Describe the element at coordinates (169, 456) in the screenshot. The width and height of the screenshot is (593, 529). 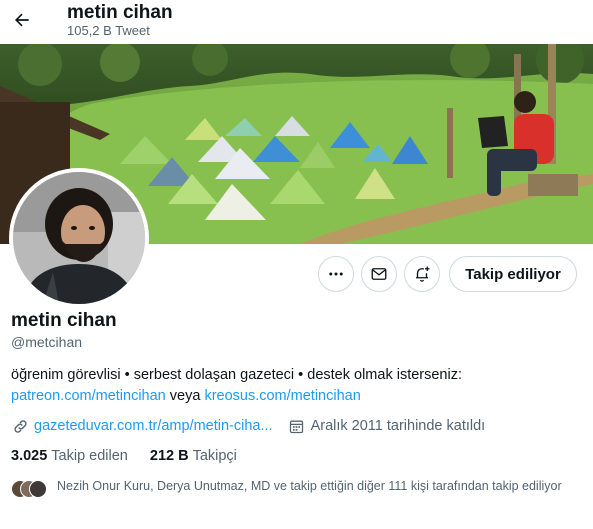
I see `followers-count: 212 B` at that location.